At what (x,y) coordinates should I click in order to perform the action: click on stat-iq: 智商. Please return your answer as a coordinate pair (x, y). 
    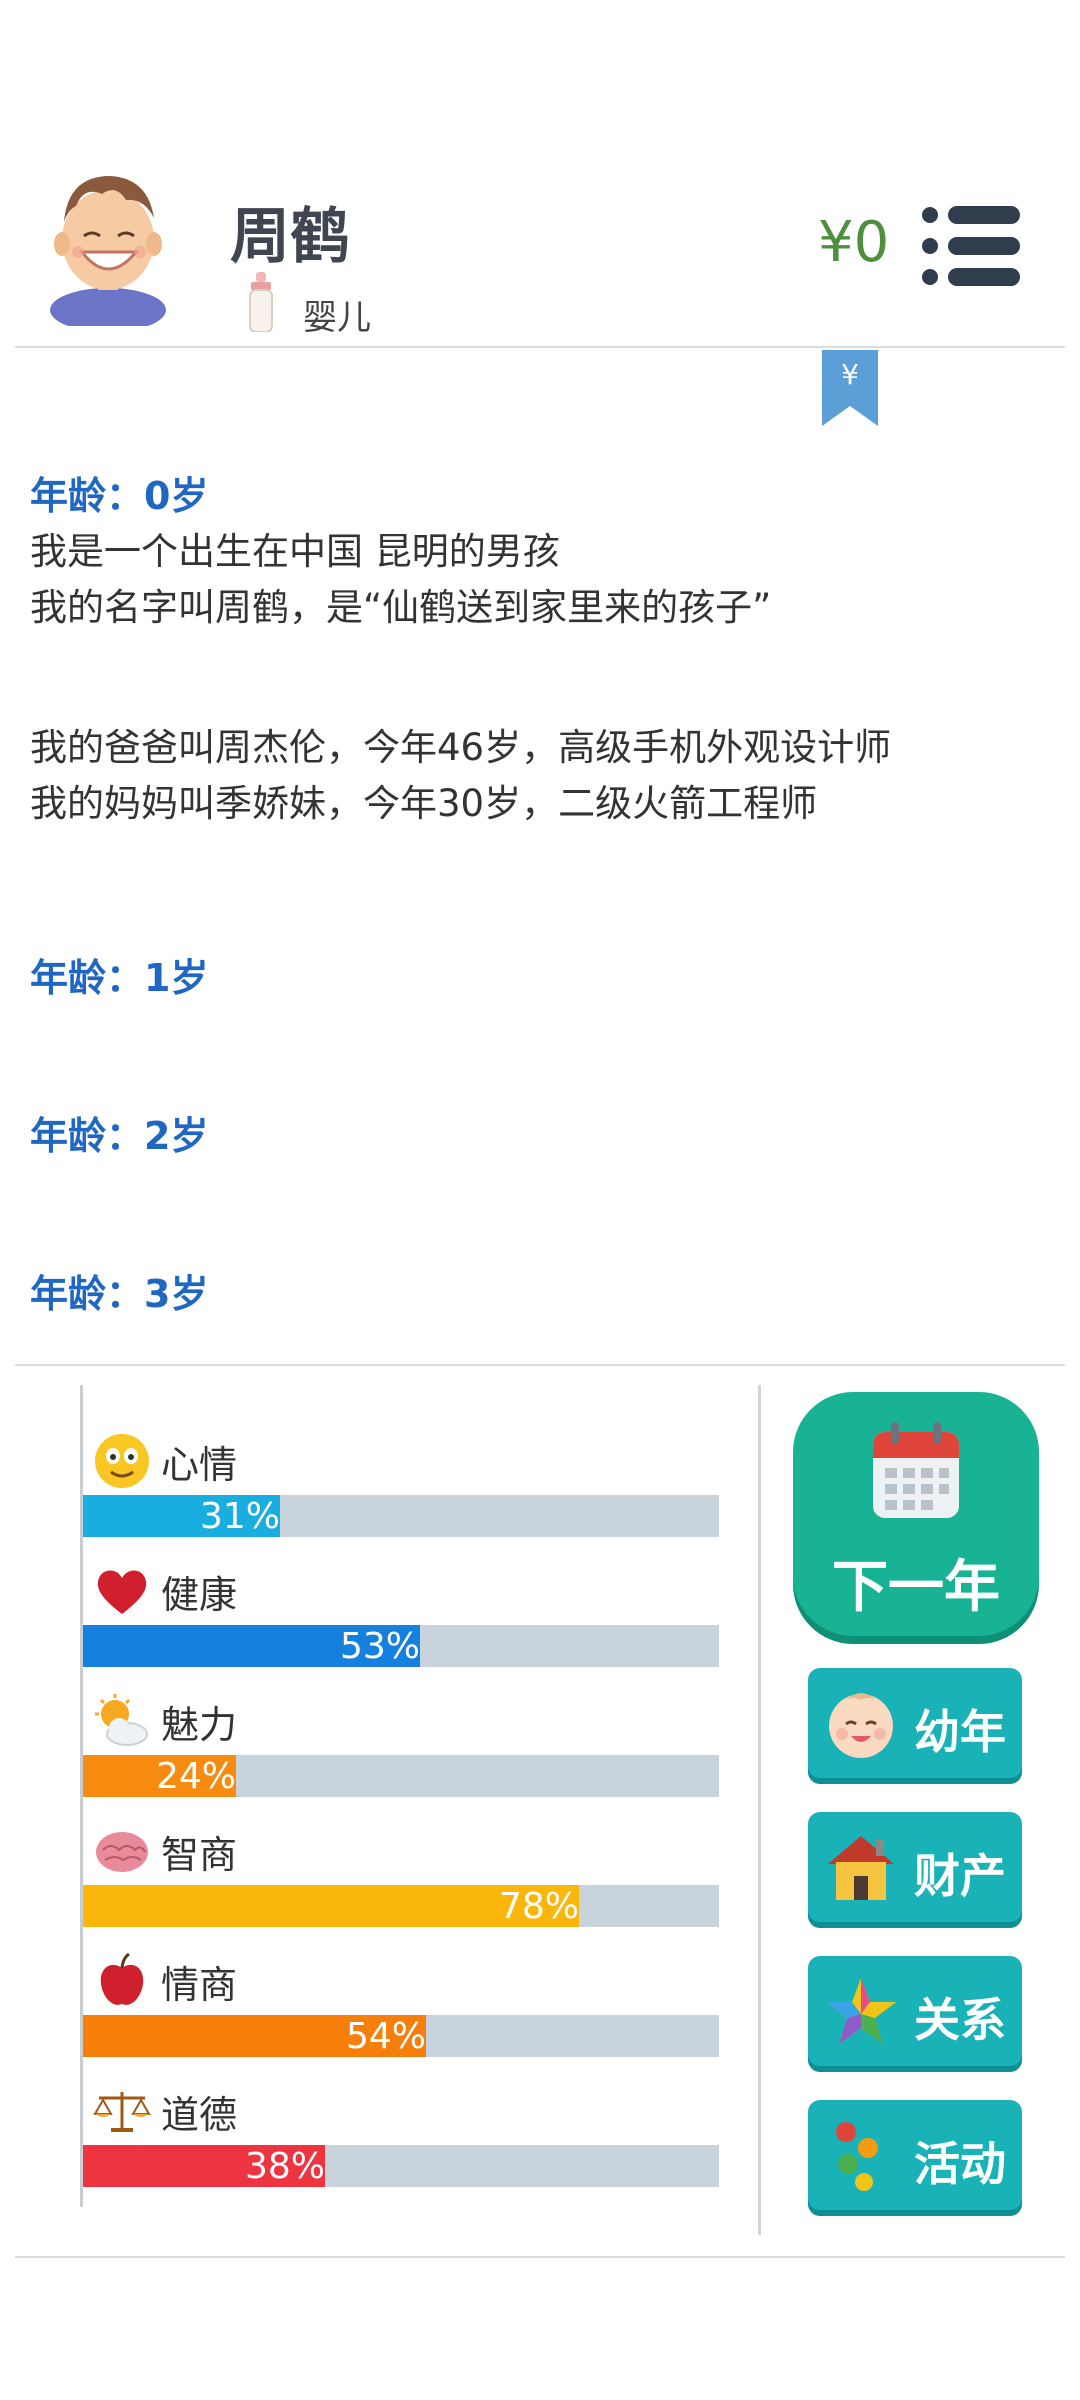
    Looking at the image, I should click on (165, 1851).